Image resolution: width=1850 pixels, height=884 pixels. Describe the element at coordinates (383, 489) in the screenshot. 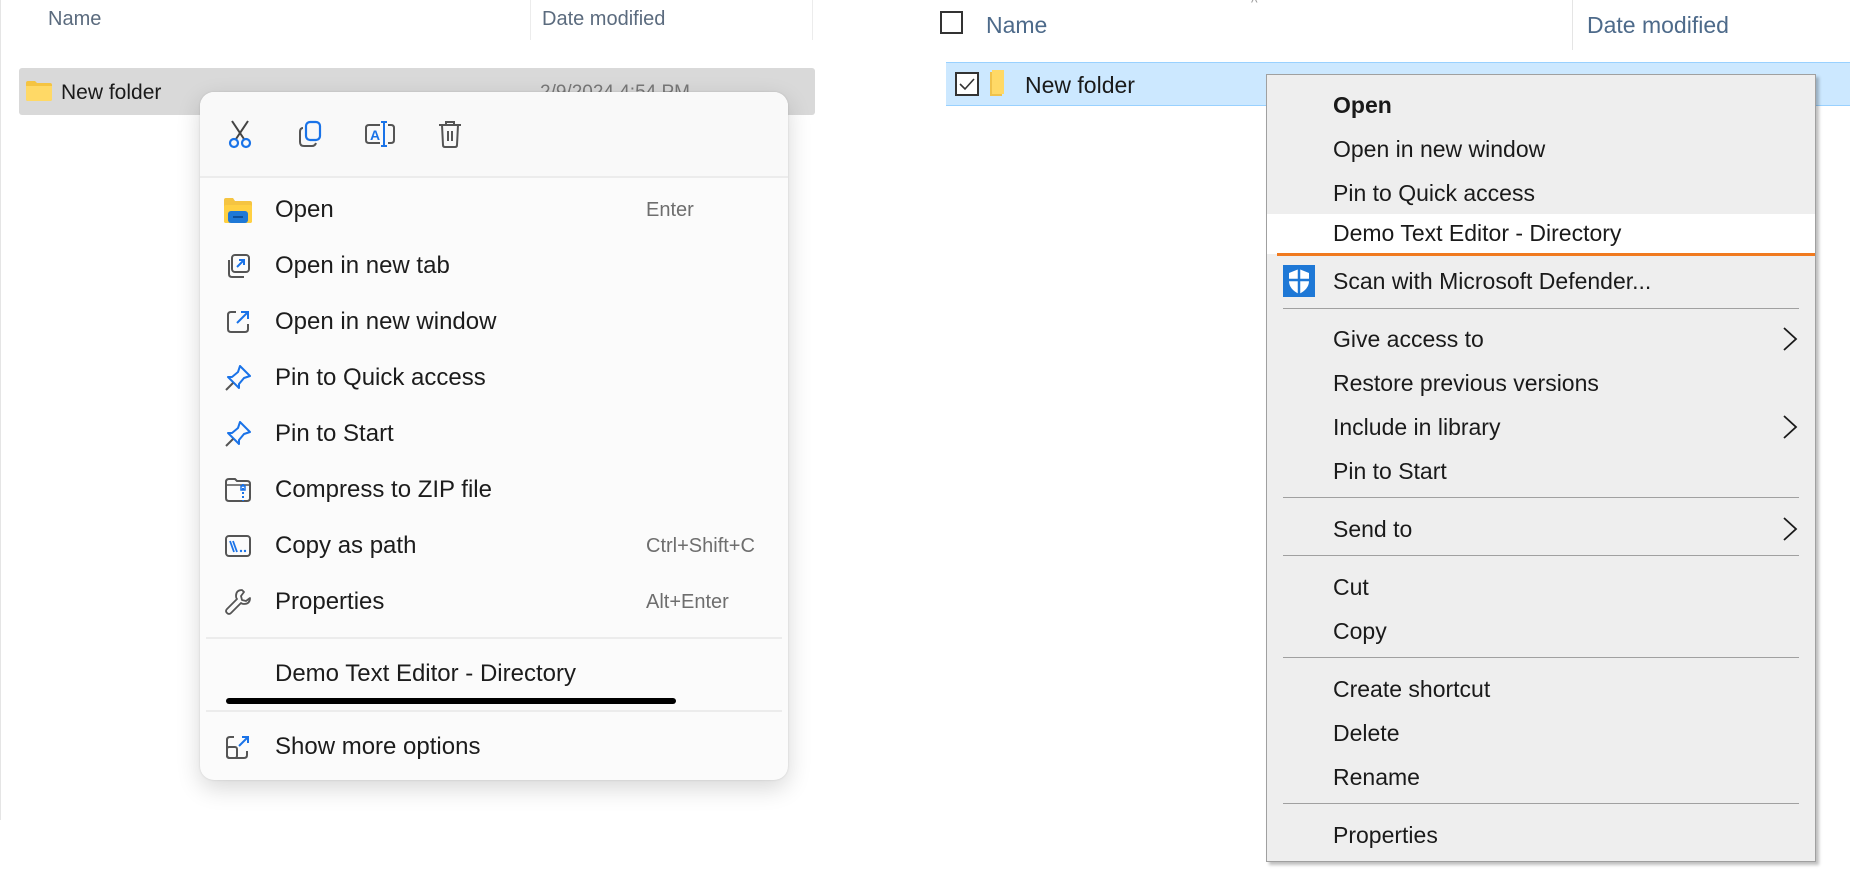

I see `menu-item-label: Compress to ZIP file` at that location.